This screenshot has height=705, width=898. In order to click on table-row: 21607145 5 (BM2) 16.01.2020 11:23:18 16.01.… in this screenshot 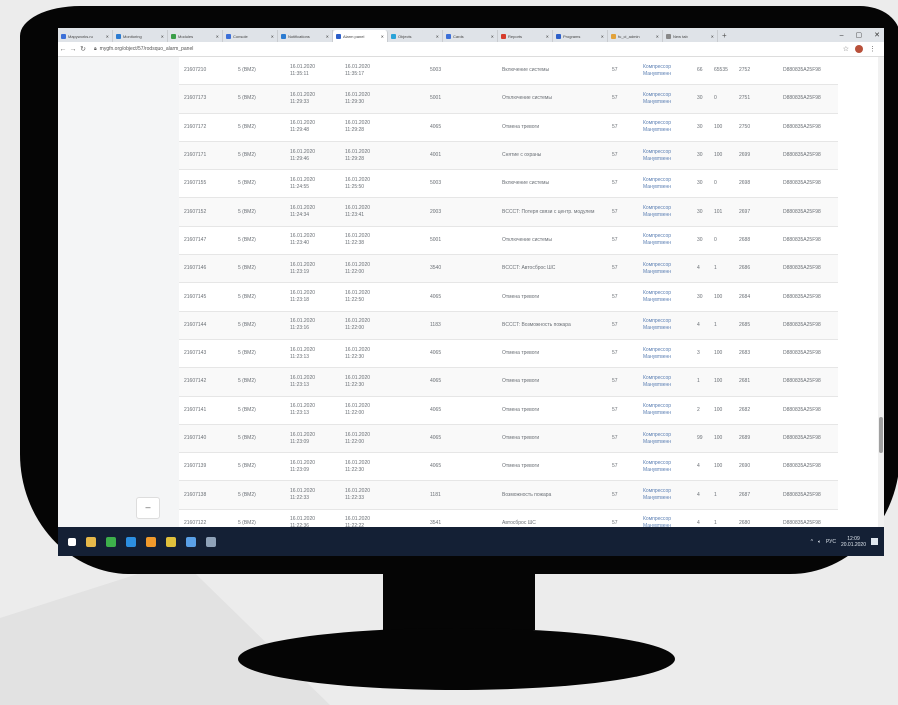, I will do `click(508, 297)`.